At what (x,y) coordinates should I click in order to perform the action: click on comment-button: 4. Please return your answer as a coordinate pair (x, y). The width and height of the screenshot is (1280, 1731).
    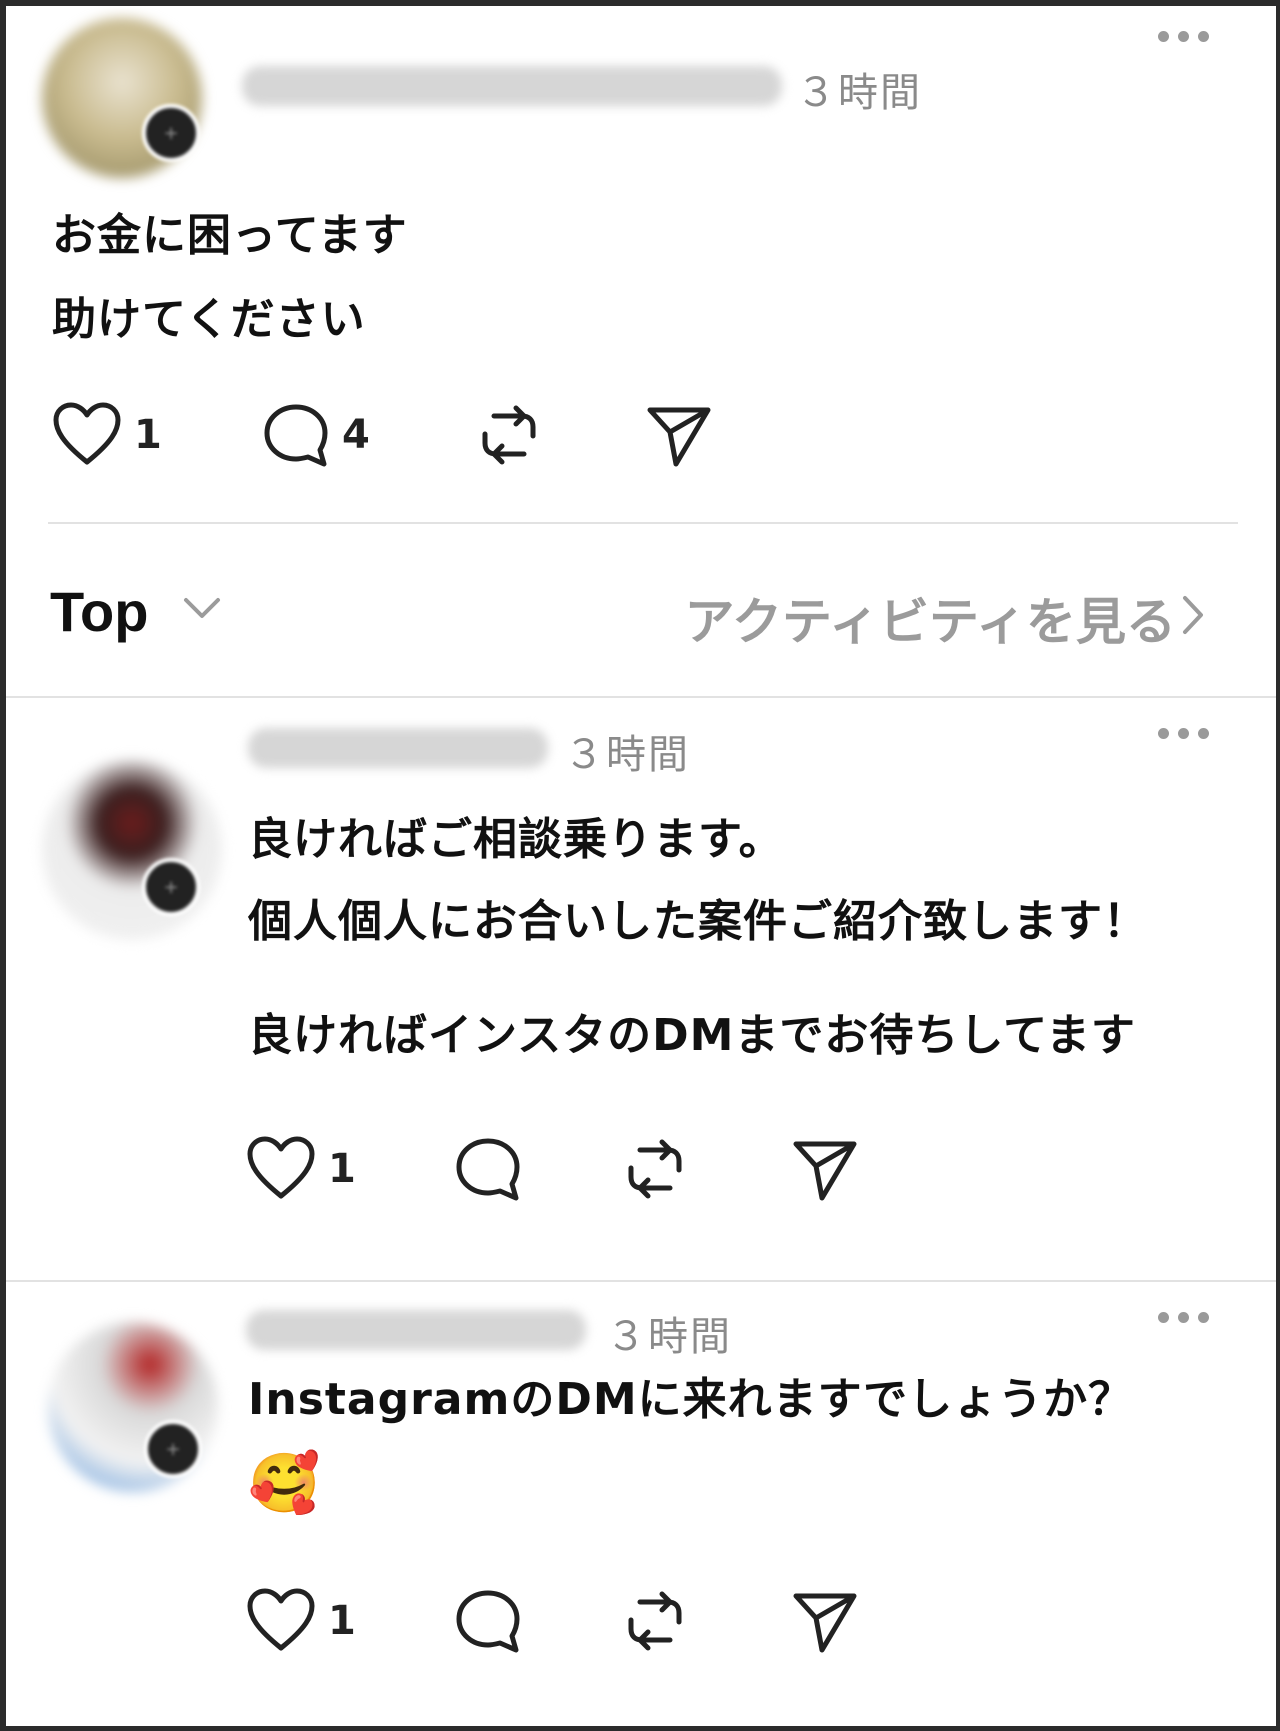
    Looking at the image, I should click on (316, 435).